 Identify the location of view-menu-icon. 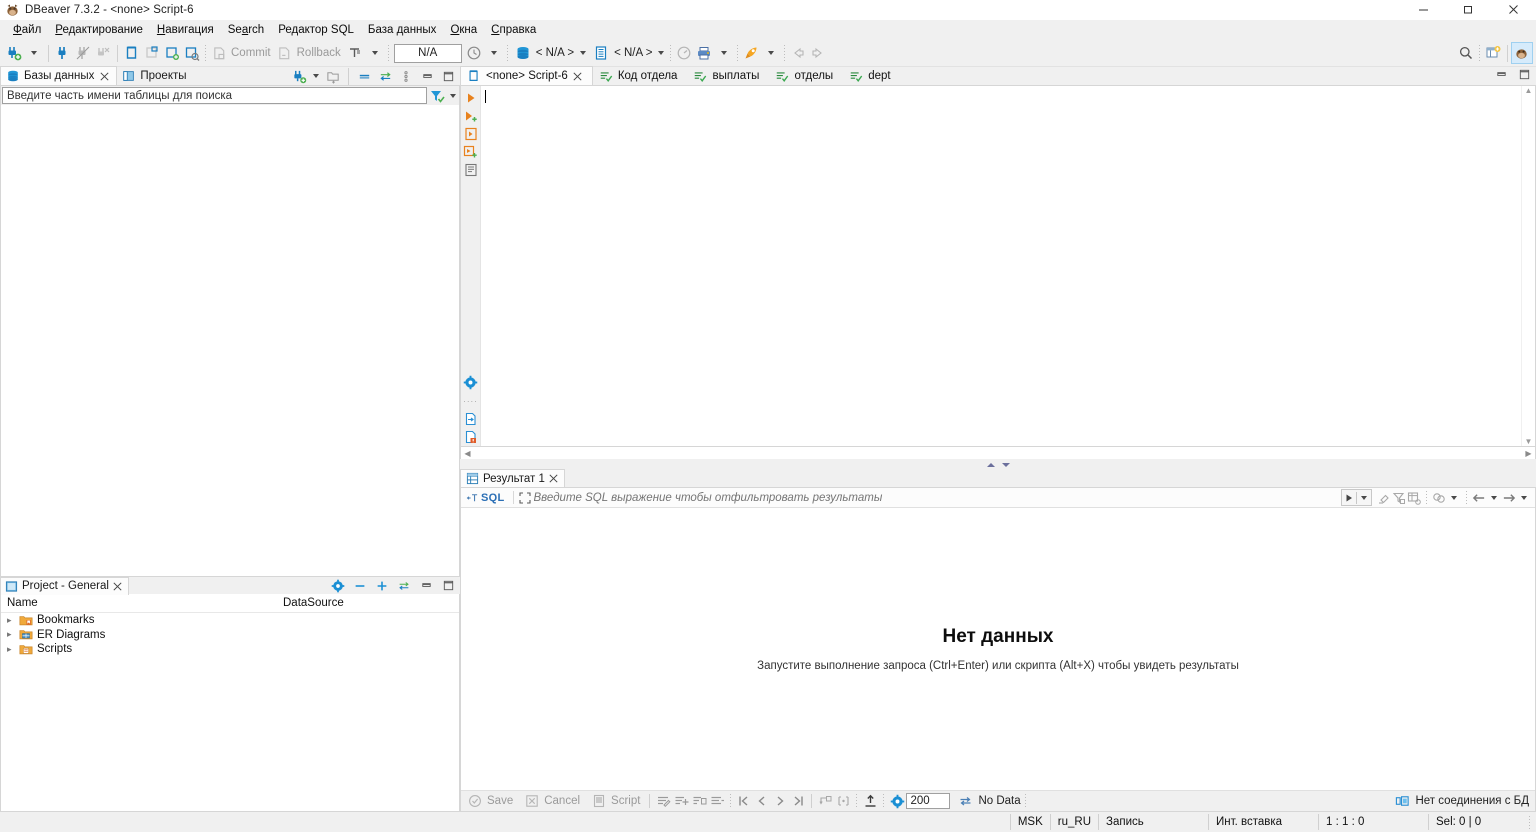
(406, 76).